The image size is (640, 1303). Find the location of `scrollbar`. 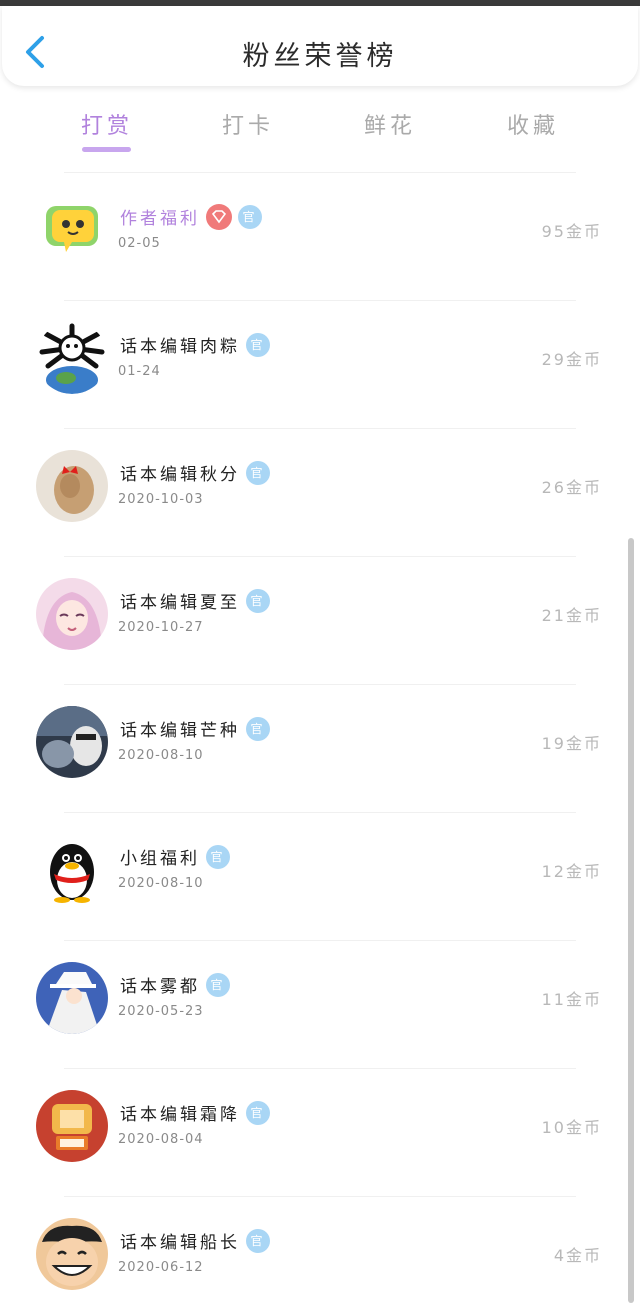

scrollbar is located at coordinates (631, 920).